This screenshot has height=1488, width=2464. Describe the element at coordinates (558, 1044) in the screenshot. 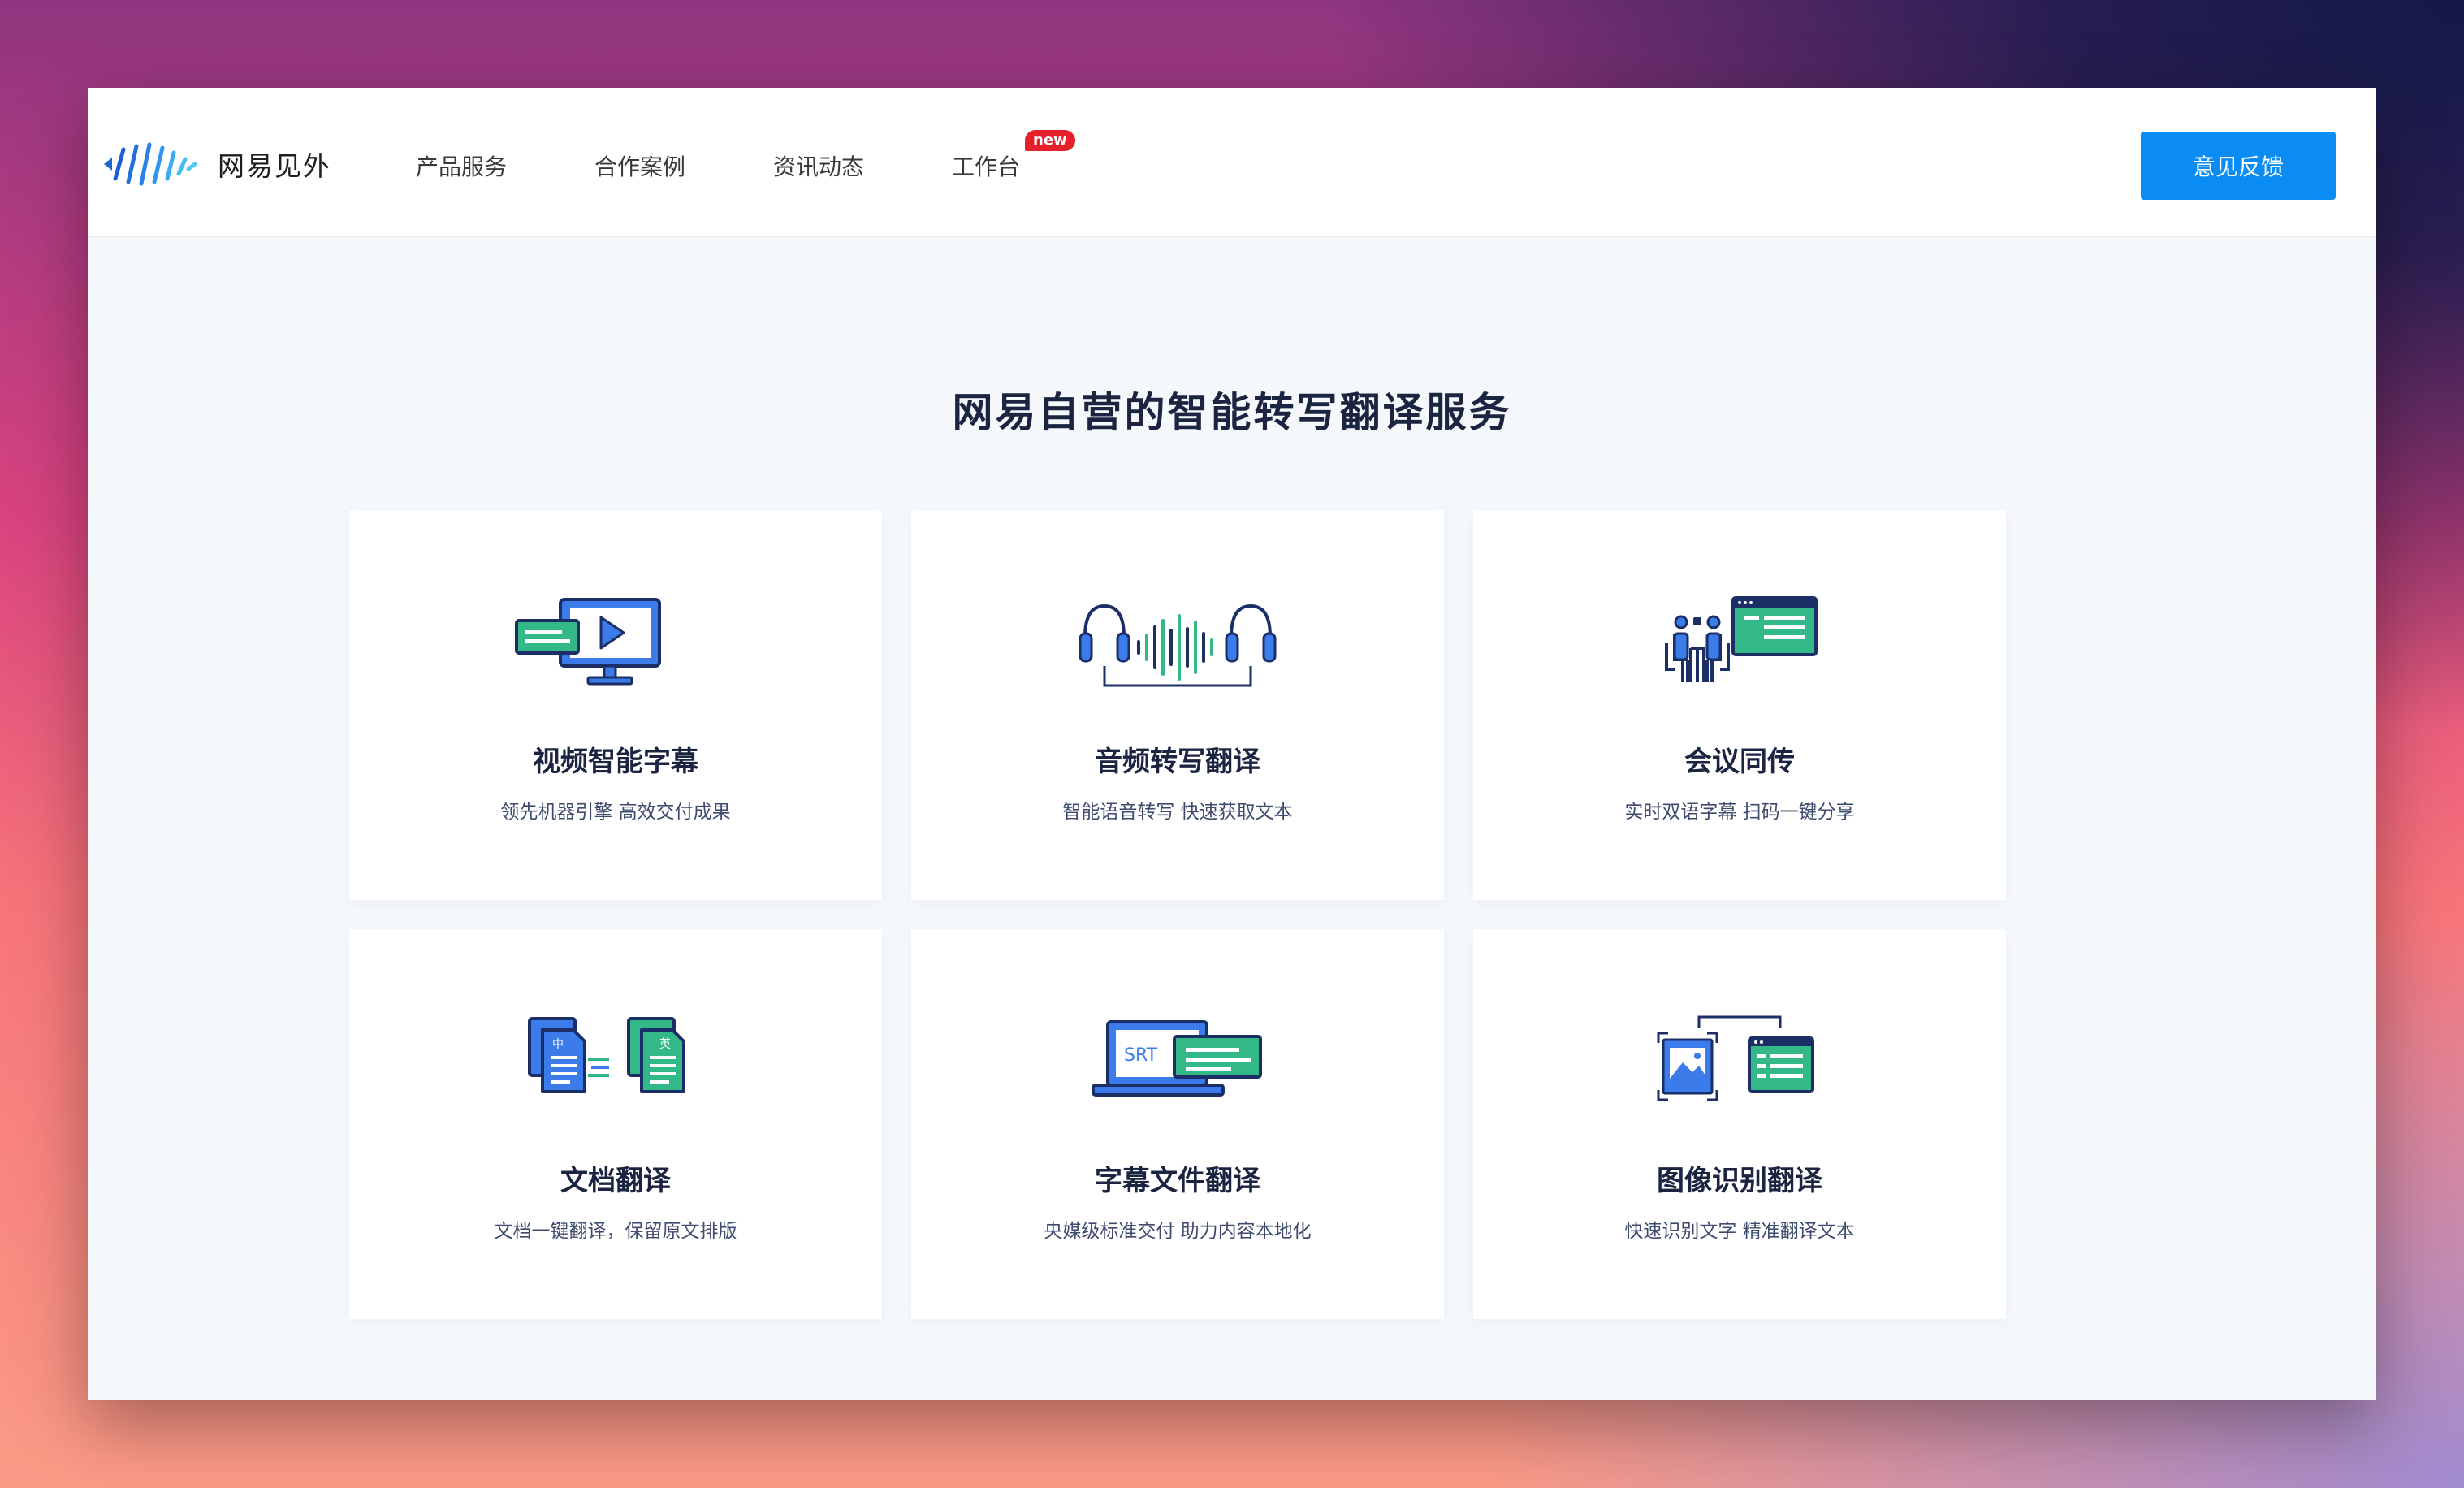

I see `svg-text: 中` at that location.